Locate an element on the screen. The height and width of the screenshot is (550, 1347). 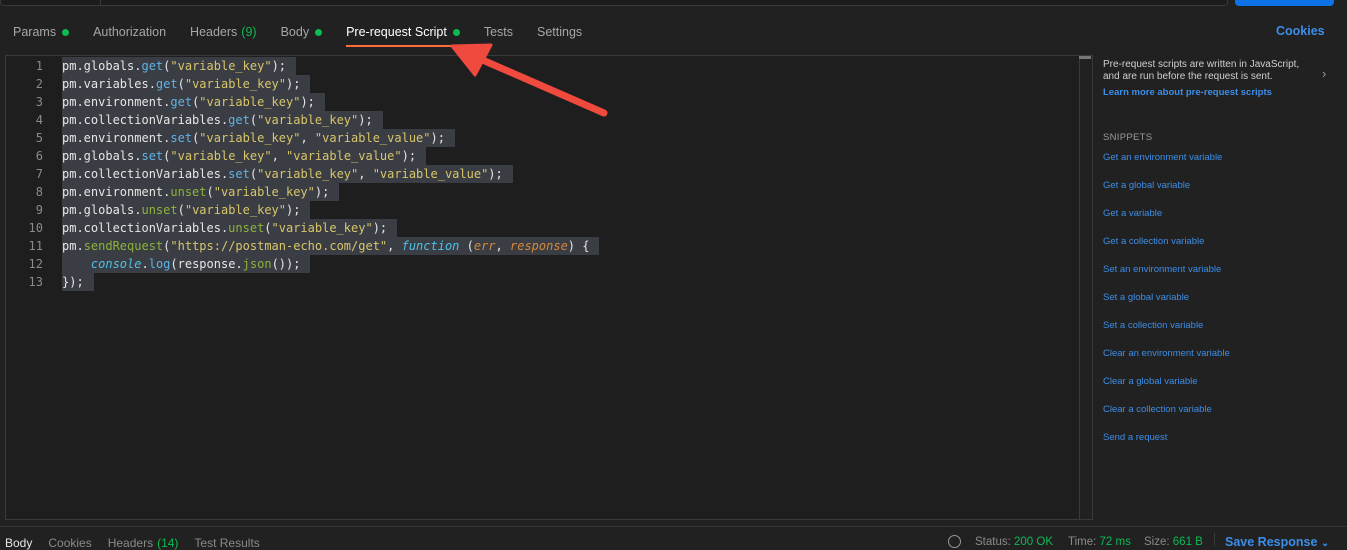
annotation-arrow is located at coordinates (529, 80).